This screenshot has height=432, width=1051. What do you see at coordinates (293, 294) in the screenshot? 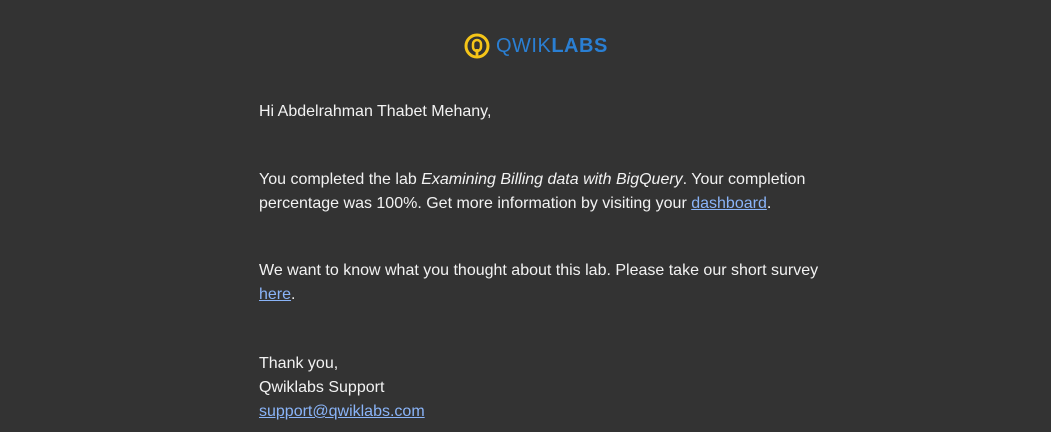
I see `survey-suffix: .` at bounding box center [293, 294].